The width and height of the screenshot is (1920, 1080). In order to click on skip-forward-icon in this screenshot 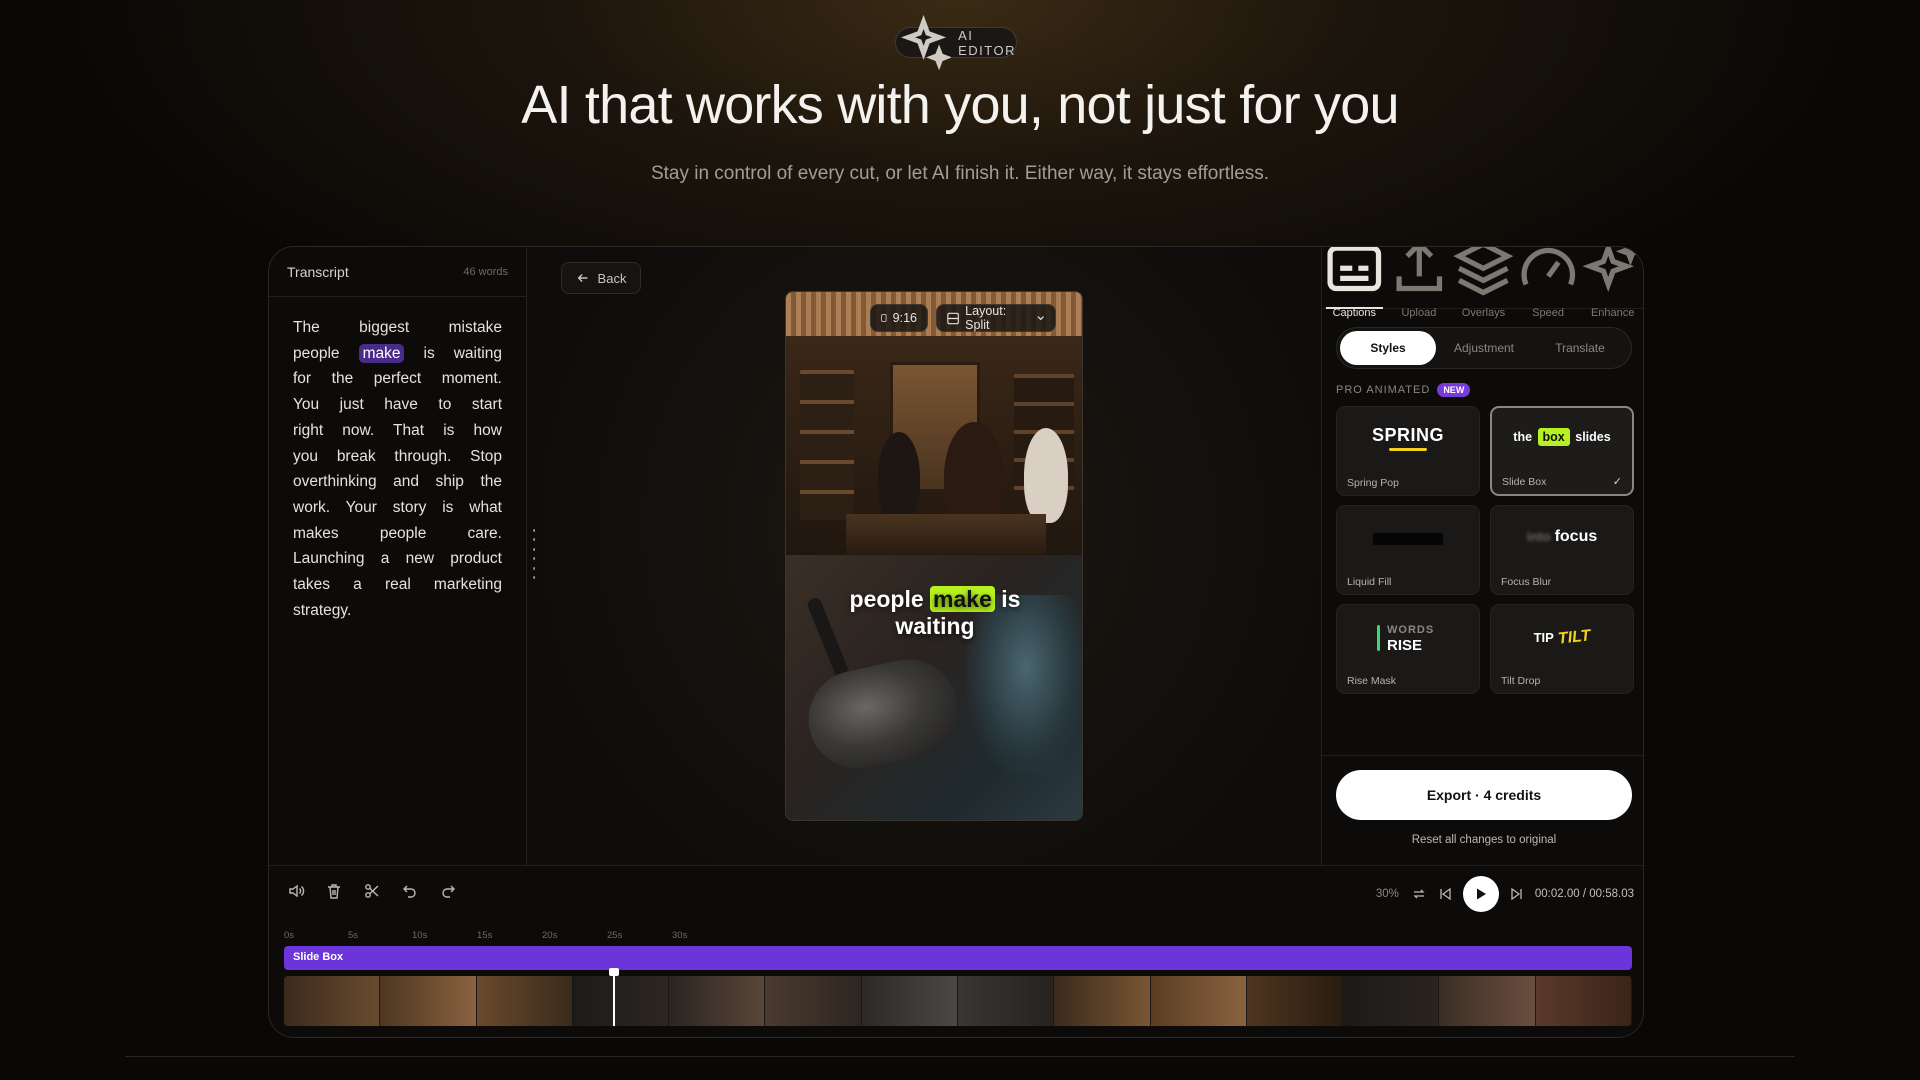, I will do `click(1517, 894)`.